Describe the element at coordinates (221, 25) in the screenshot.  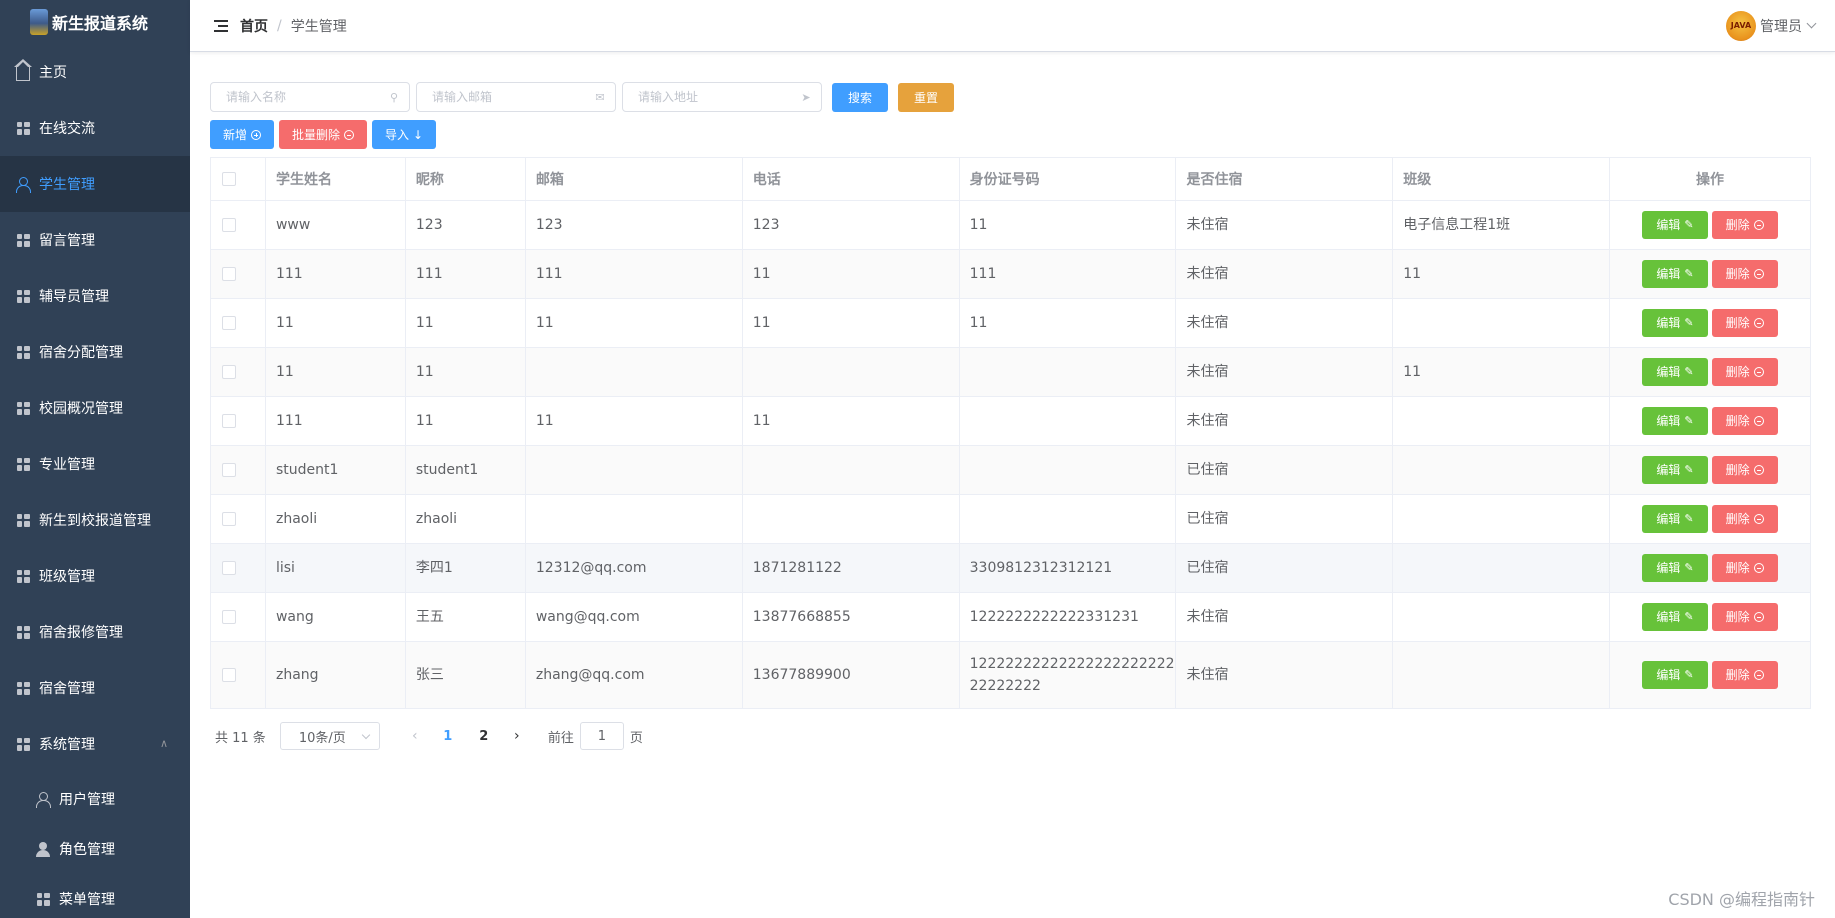
I see `hamburger-icon` at that location.